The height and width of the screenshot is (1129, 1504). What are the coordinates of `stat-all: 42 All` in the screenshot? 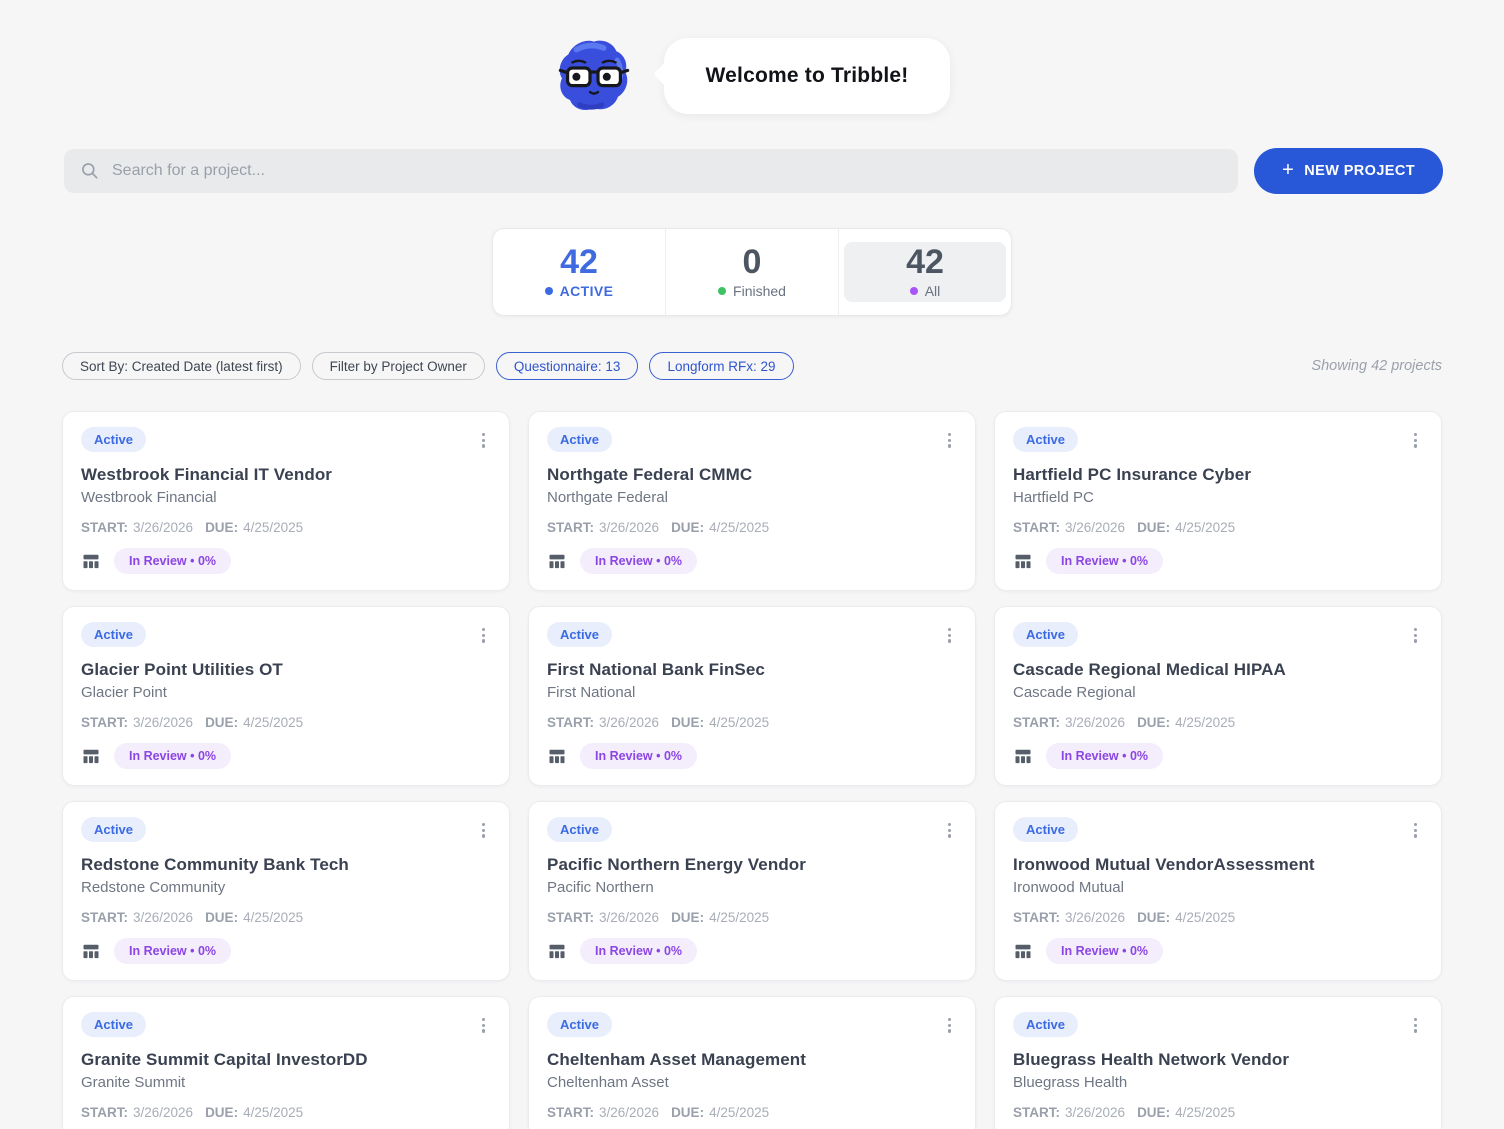 It's located at (925, 272).